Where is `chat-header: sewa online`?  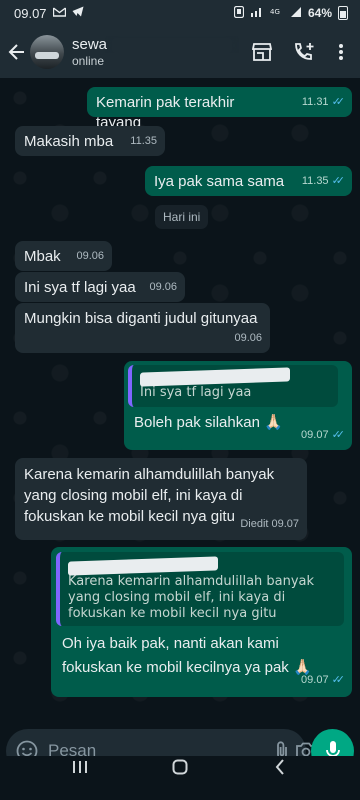 chat-header: sewa online is located at coordinates (180, 52).